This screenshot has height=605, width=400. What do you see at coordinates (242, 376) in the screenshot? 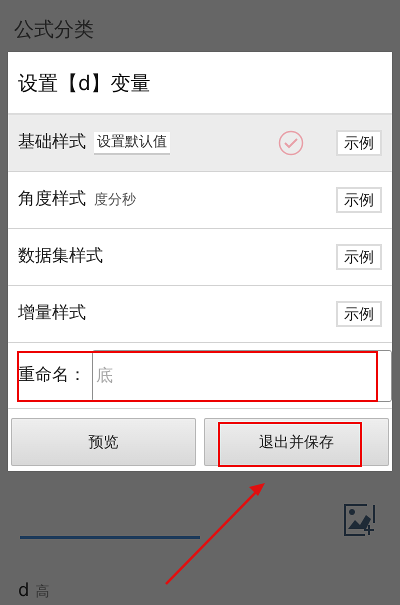
I see `rename-field: 底` at bounding box center [242, 376].